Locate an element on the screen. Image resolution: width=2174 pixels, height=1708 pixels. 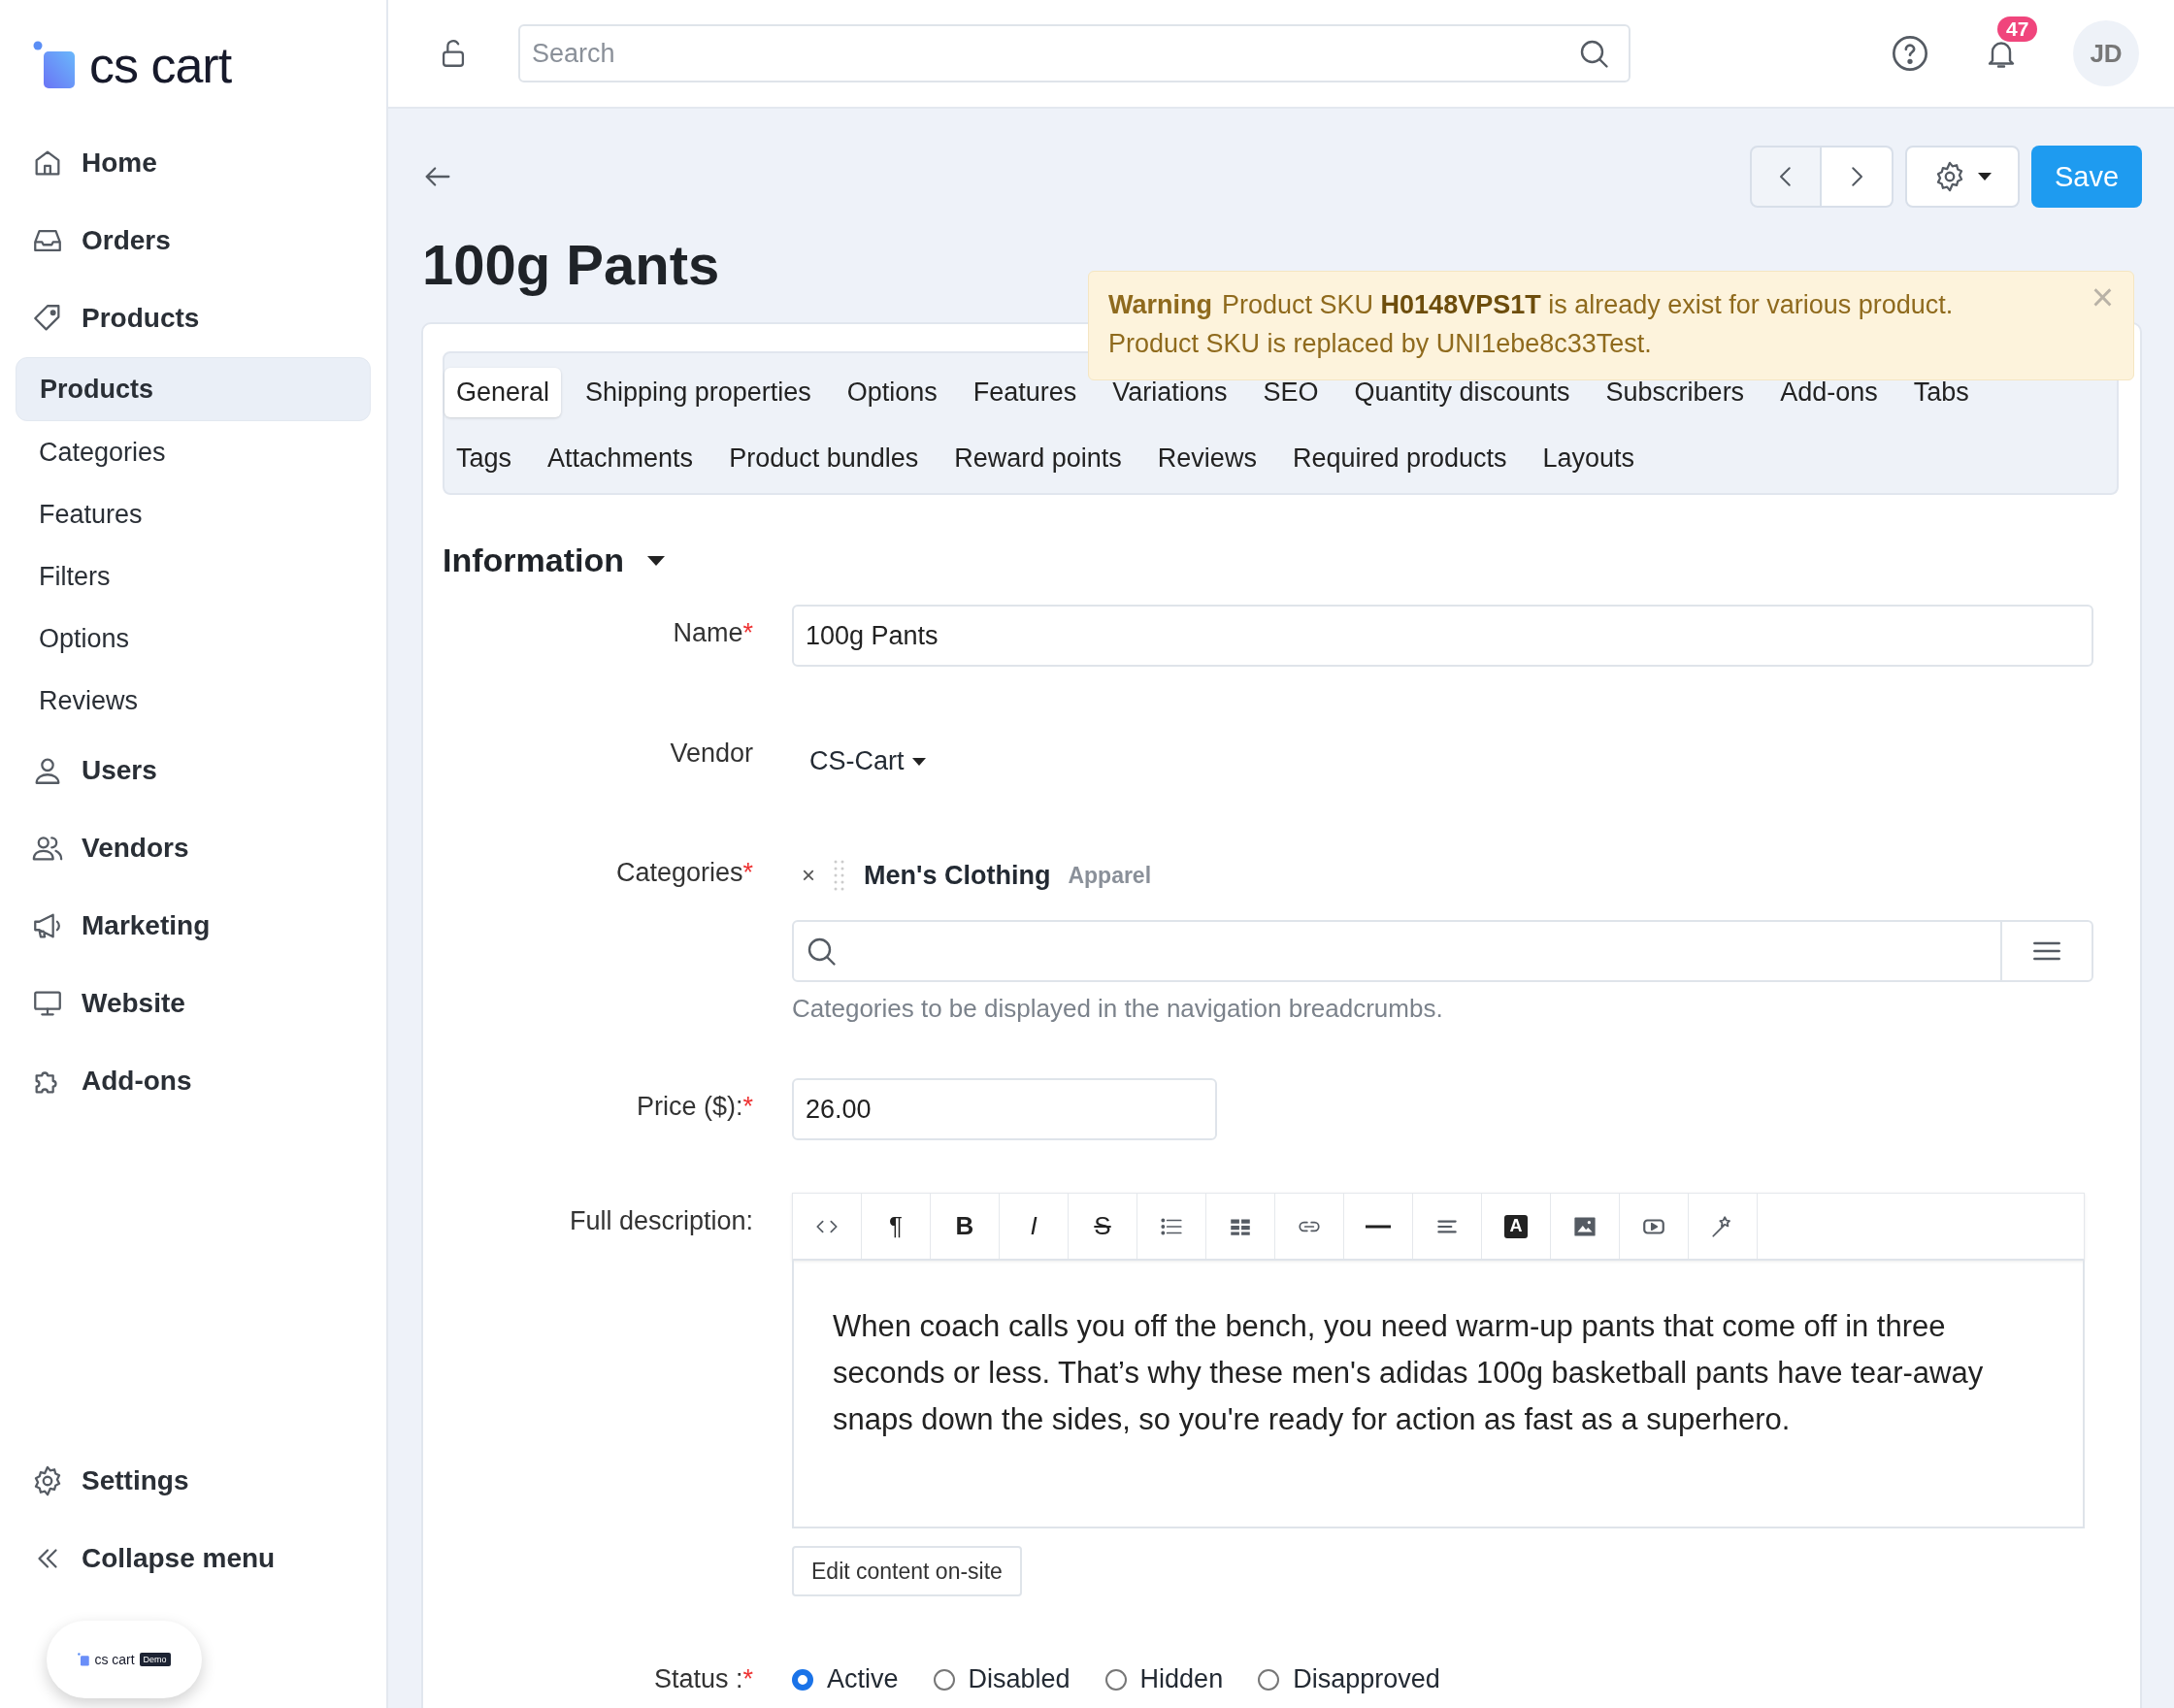
demo-tag: Demo is located at coordinates (155, 1659).